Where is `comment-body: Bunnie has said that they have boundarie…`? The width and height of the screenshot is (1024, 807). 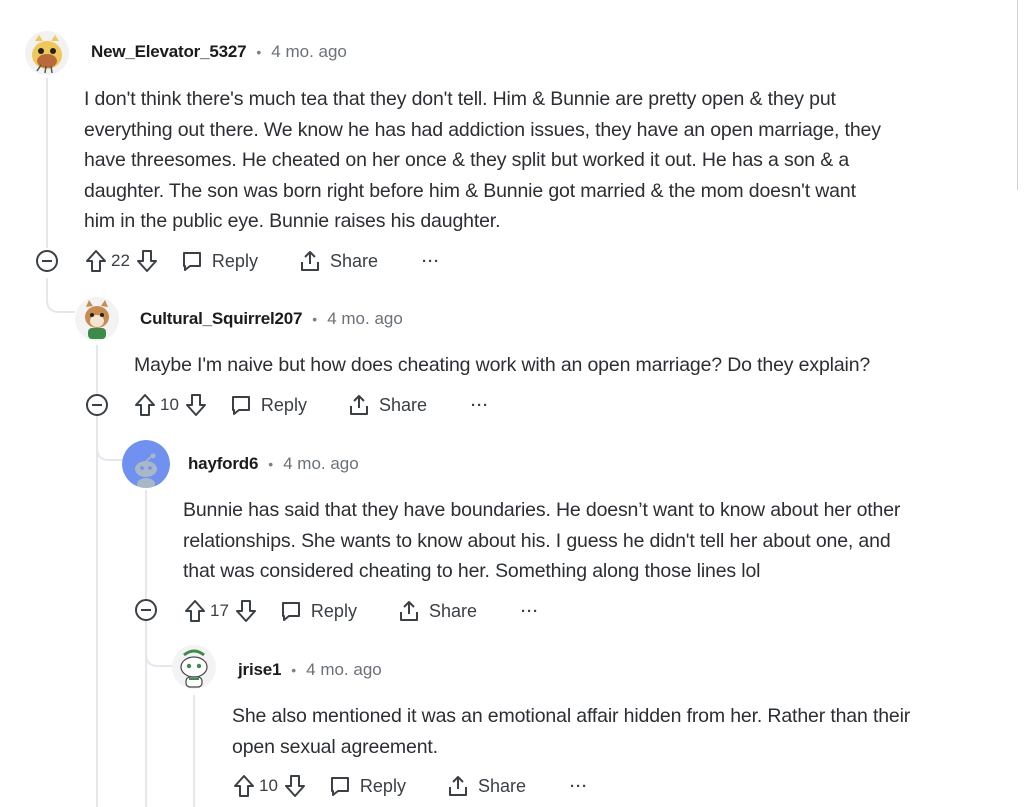 comment-body: Bunnie has said that they have boundarie… is located at coordinates (541, 541).